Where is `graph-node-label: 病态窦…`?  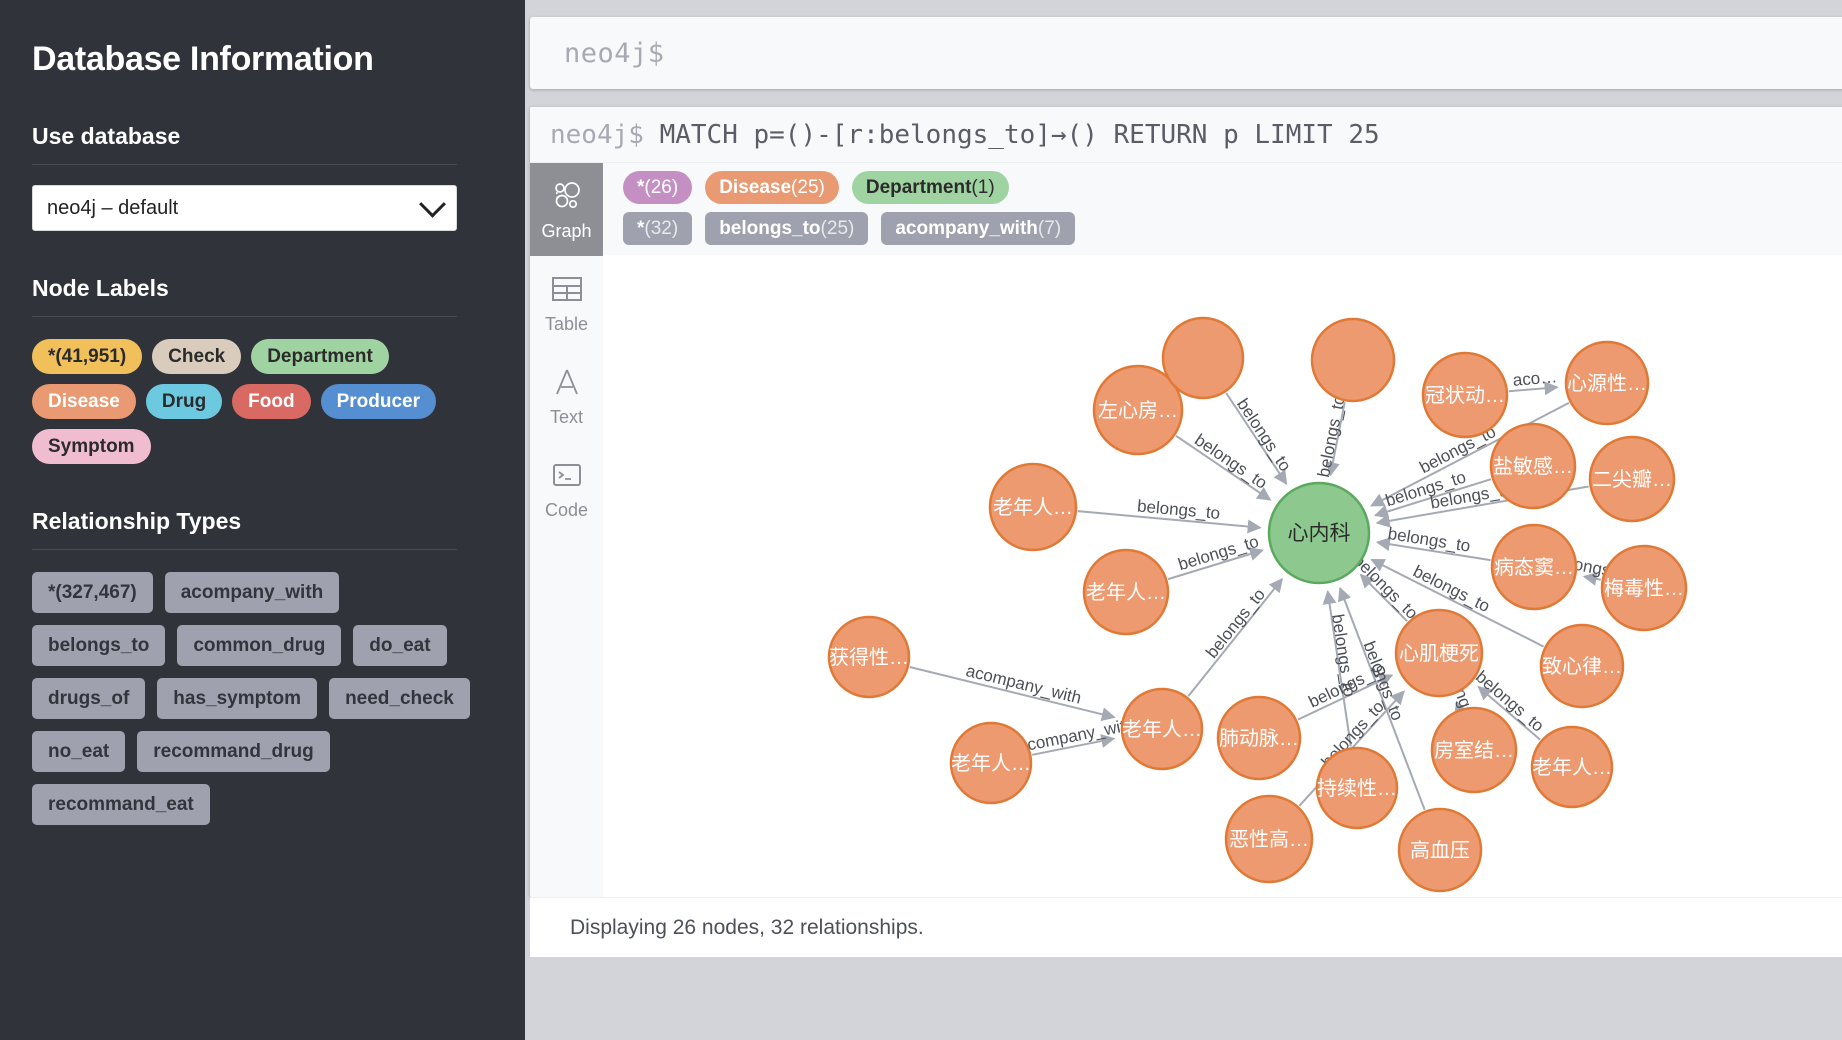 graph-node-label: 病态窦… is located at coordinates (1534, 567).